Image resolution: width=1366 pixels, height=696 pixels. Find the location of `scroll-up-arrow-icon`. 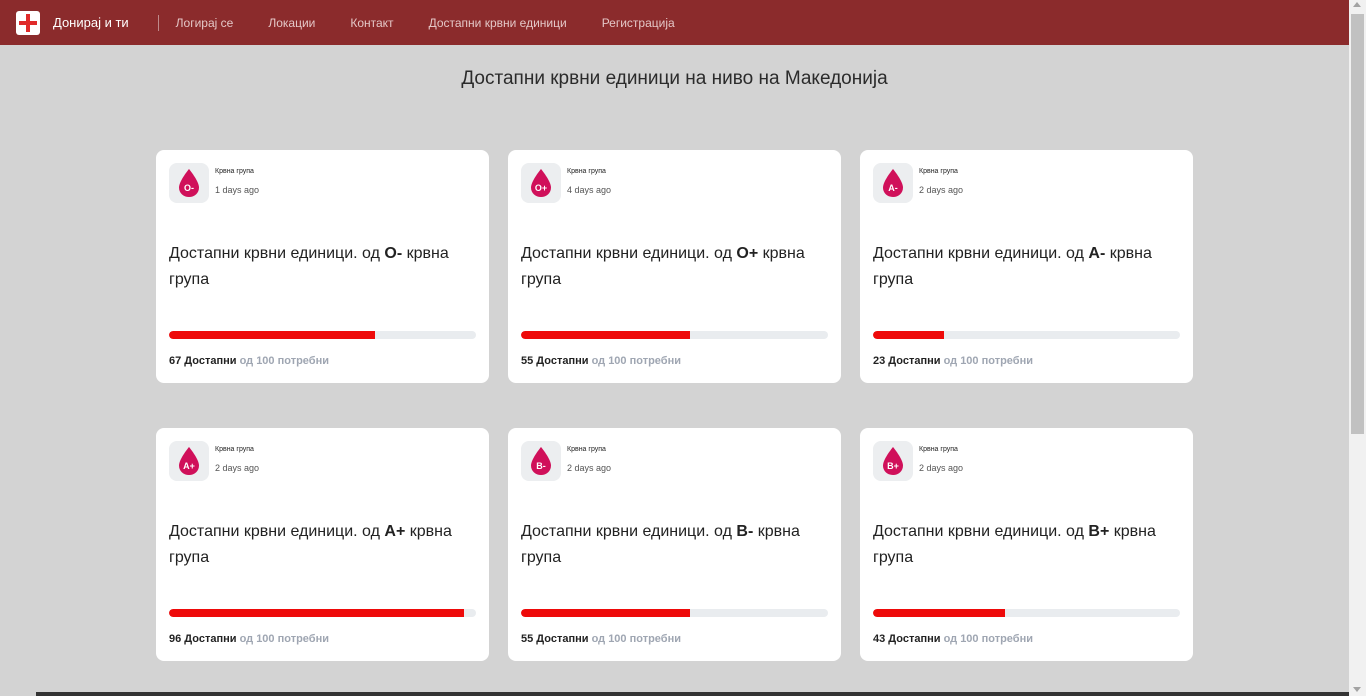

scroll-up-arrow-icon is located at coordinates (1357, 4).